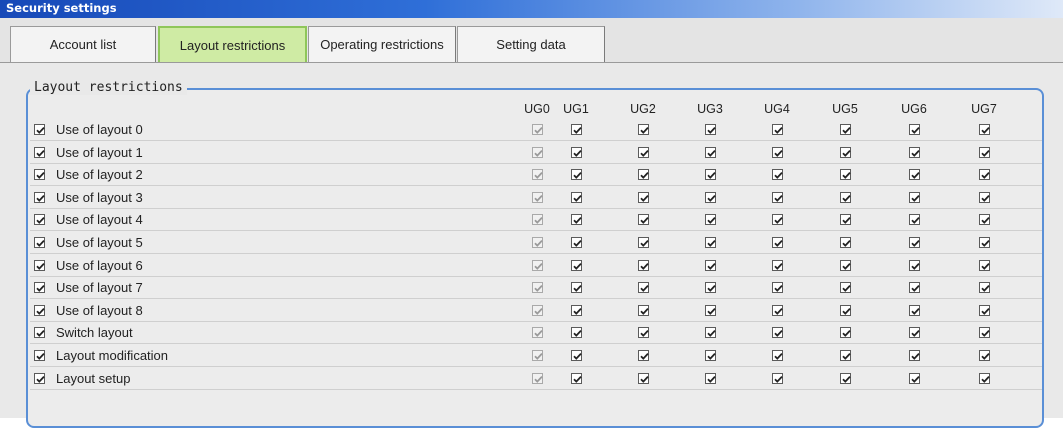 Image resolution: width=1063 pixels, height=428 pixels. I want to click on tab-account-list: Account list, so click(83, 44).